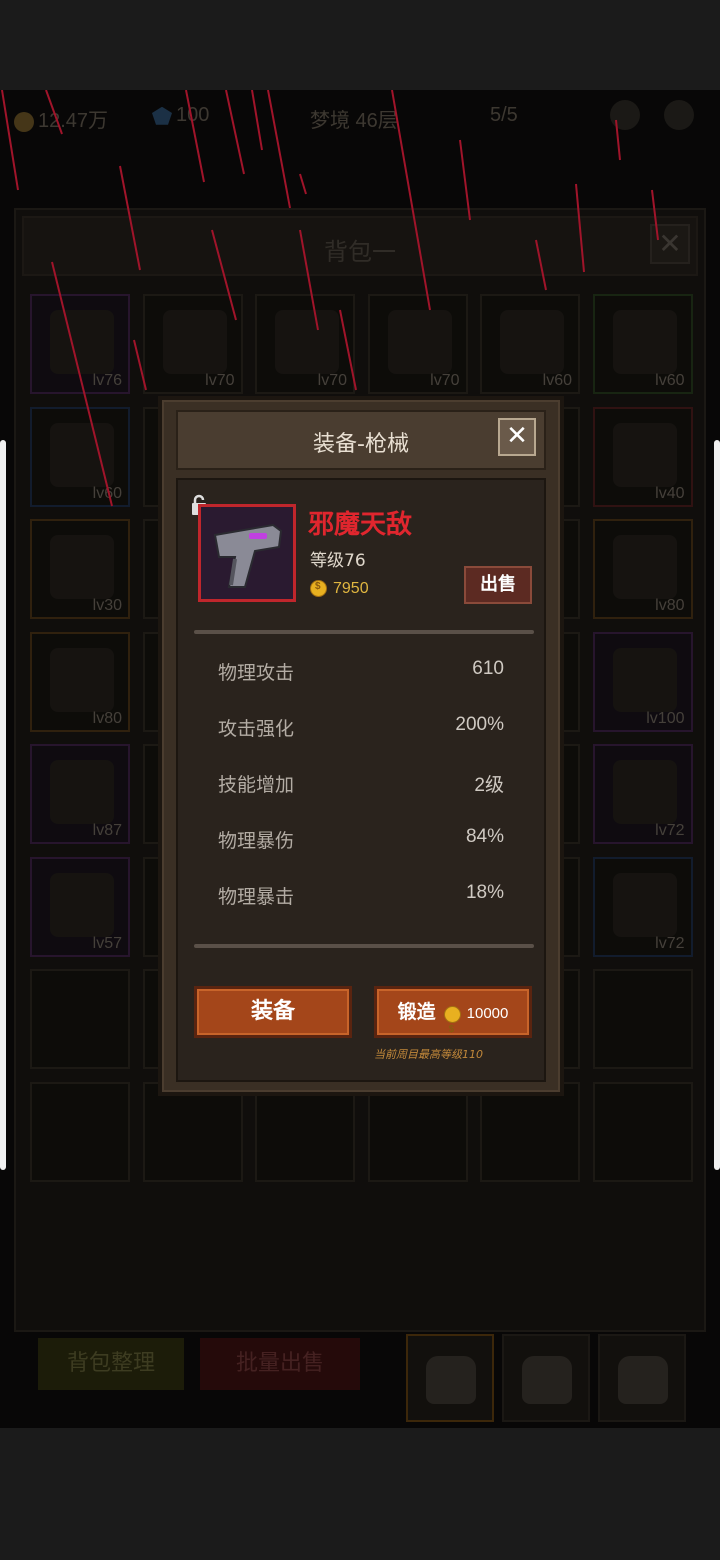 This screenshot has height=1560, width=720. What do you see at coordinates (416, 1012) in the screenshot?
I see `forge-label: 锻造` at bounding box center [416, 1012].